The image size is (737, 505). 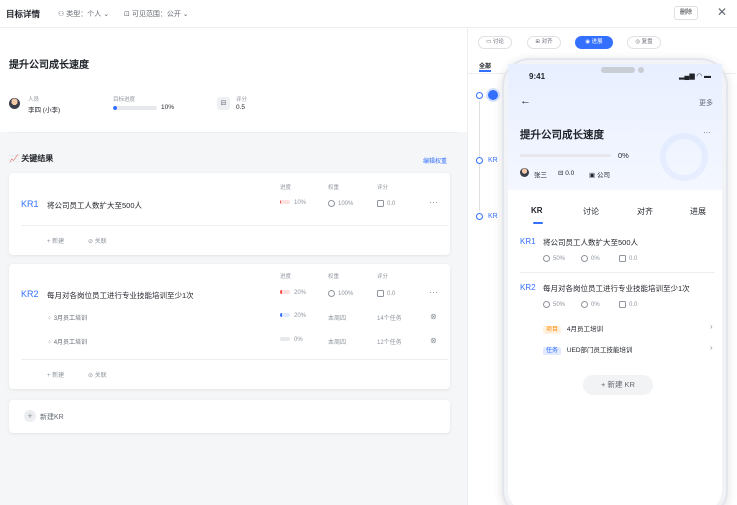 What do you see at coordinates (67, 341) in the screenshot?
I see `task-row: ⁘ 4月员工培训` at bounding box center [67, 341].